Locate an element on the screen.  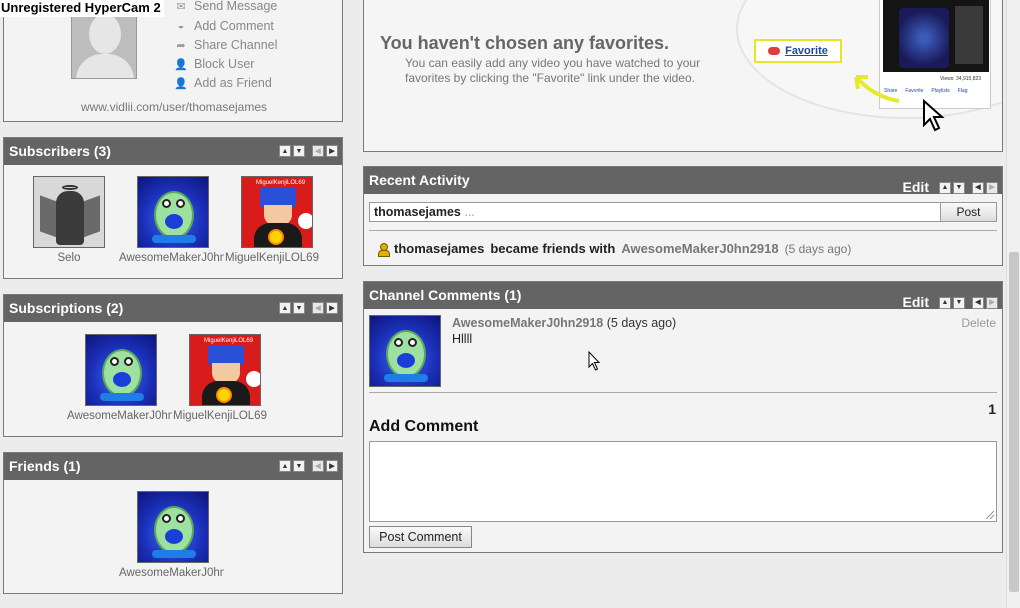
page-scrollbar is located at coordinates (1013, 304).